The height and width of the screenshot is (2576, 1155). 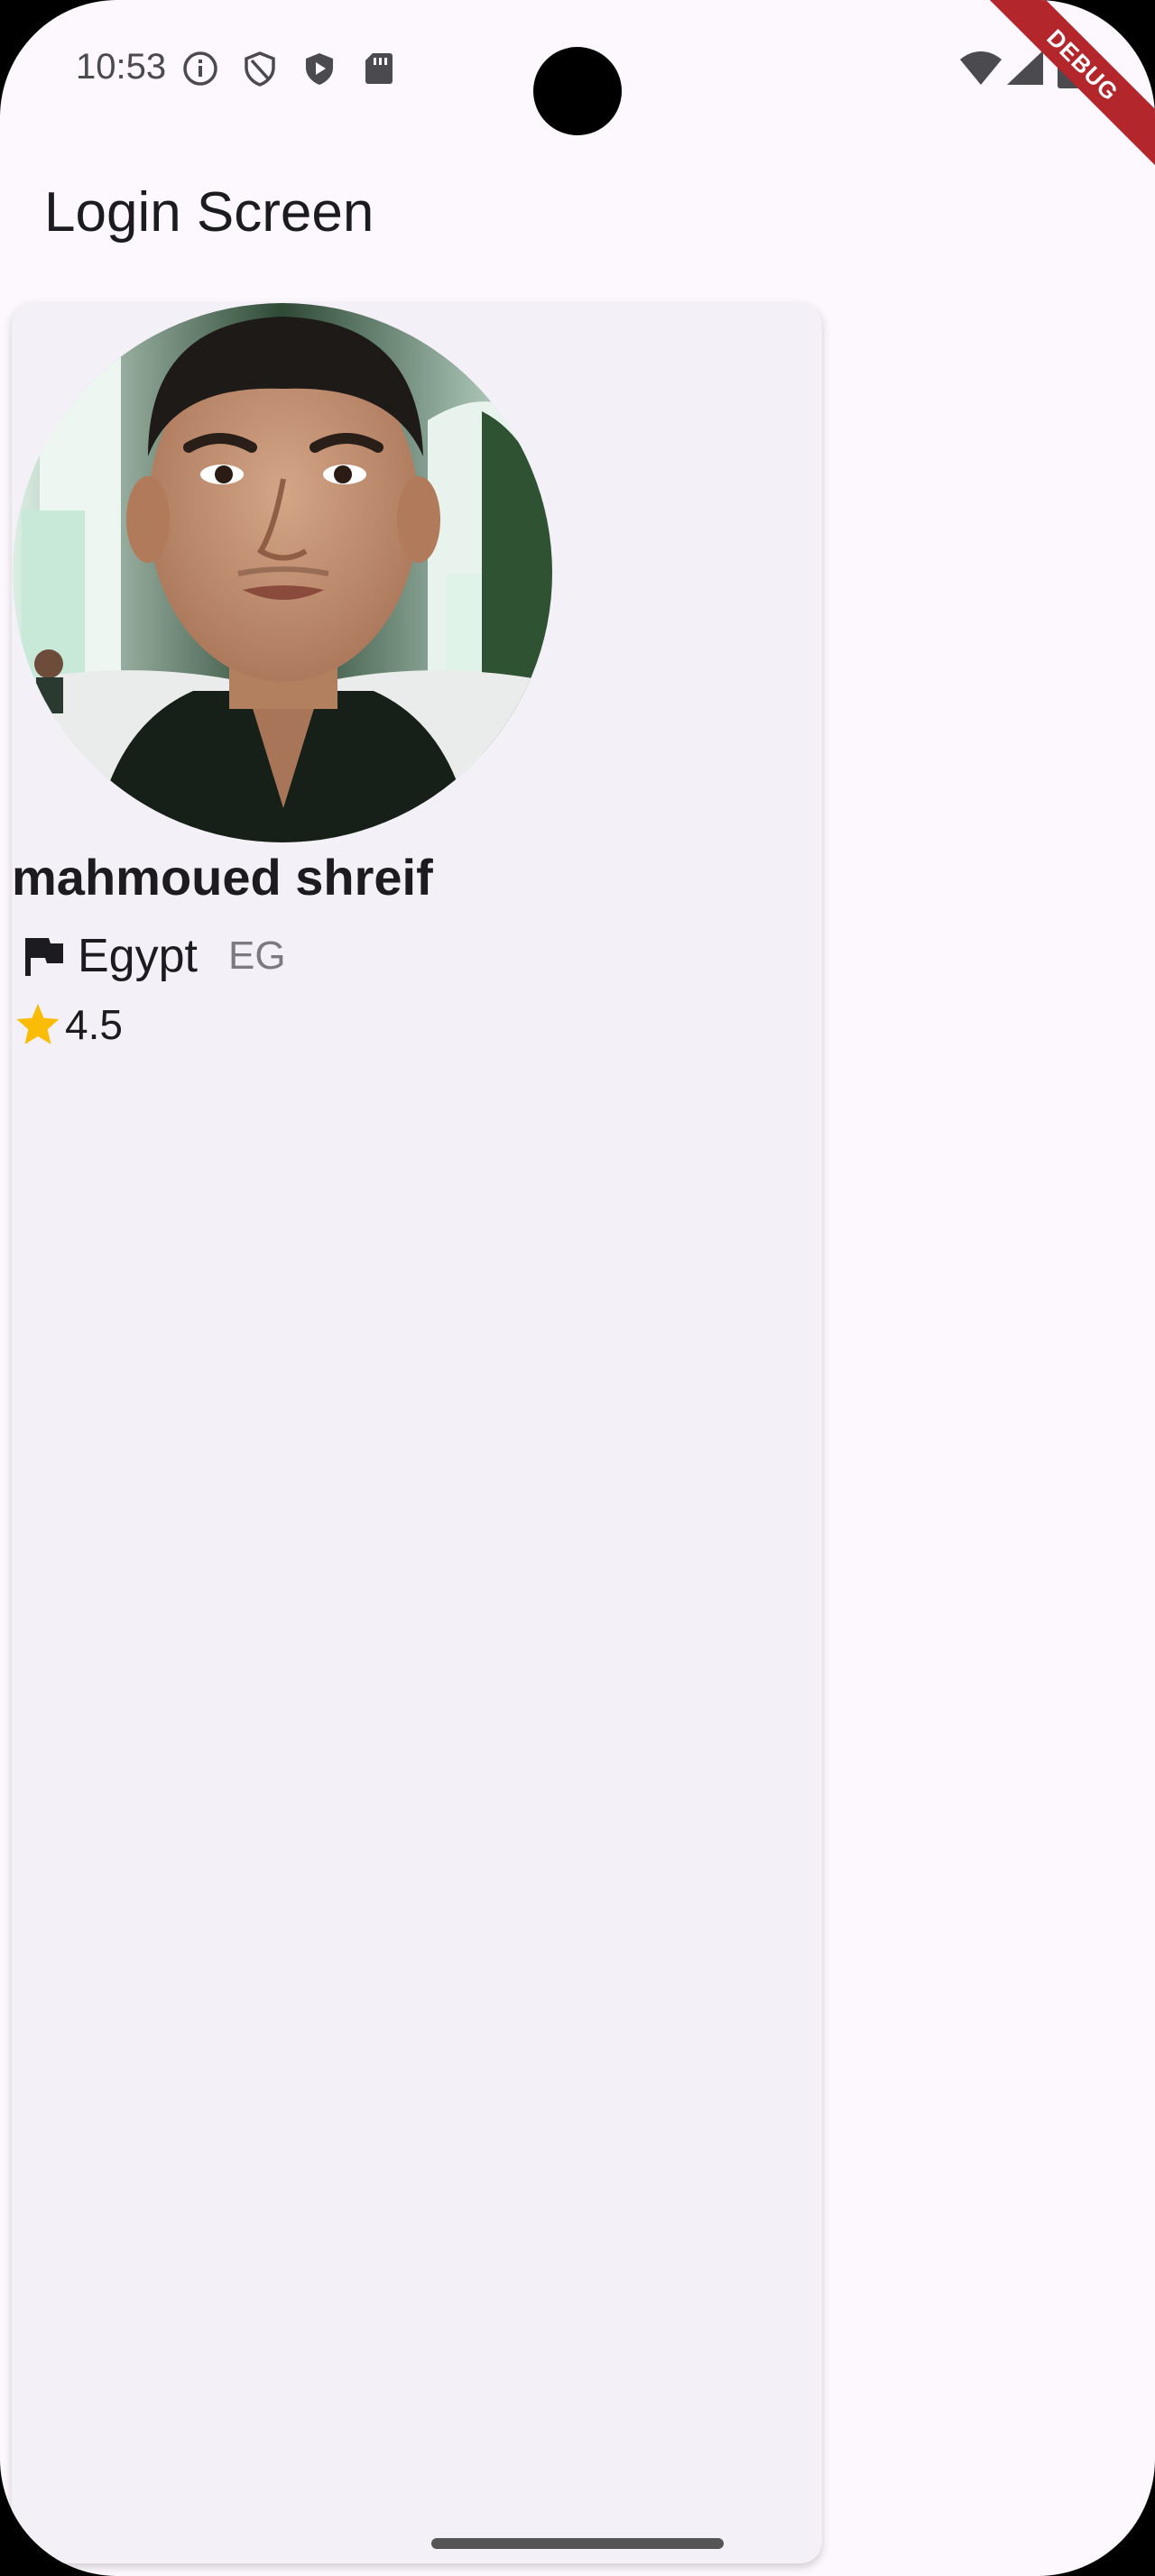 I want to click on avatar-photo, so click(x=282, y=572).